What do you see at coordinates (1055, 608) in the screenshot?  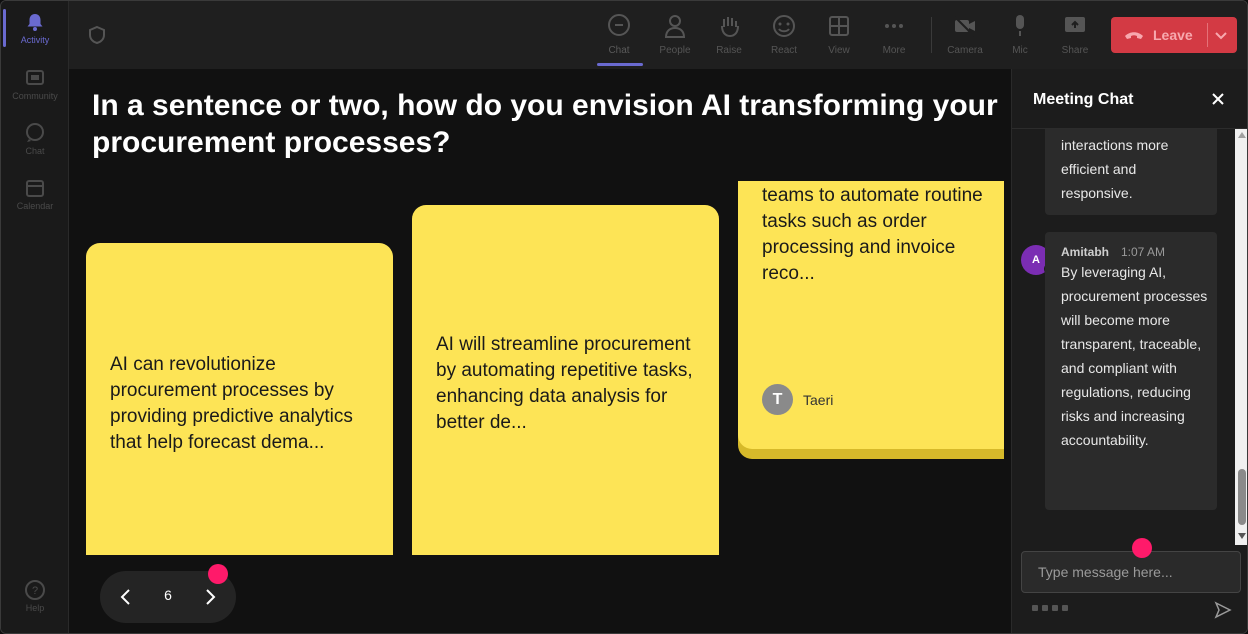 I see `emoji-icon` at bounding box center [1055, 608].